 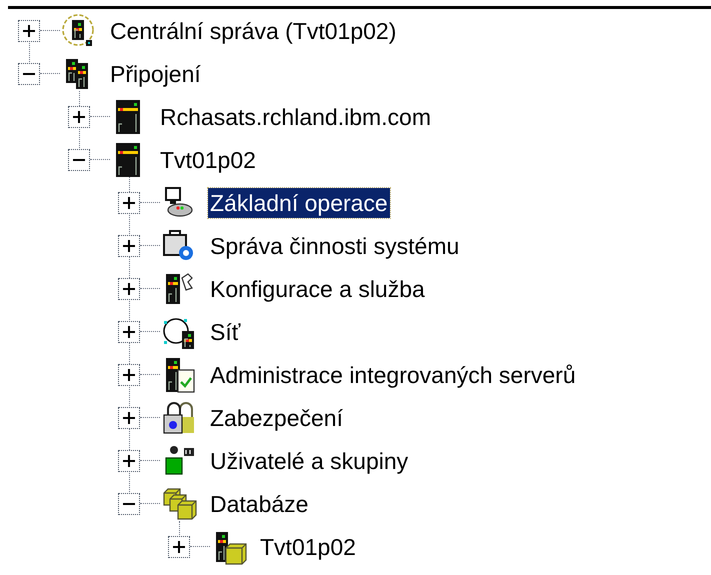 What do you see at coordinates (309, 461) in the screenshot?
I see `tree-item-label: Uživatelé a skupiny` at bounding box center [309, 461].